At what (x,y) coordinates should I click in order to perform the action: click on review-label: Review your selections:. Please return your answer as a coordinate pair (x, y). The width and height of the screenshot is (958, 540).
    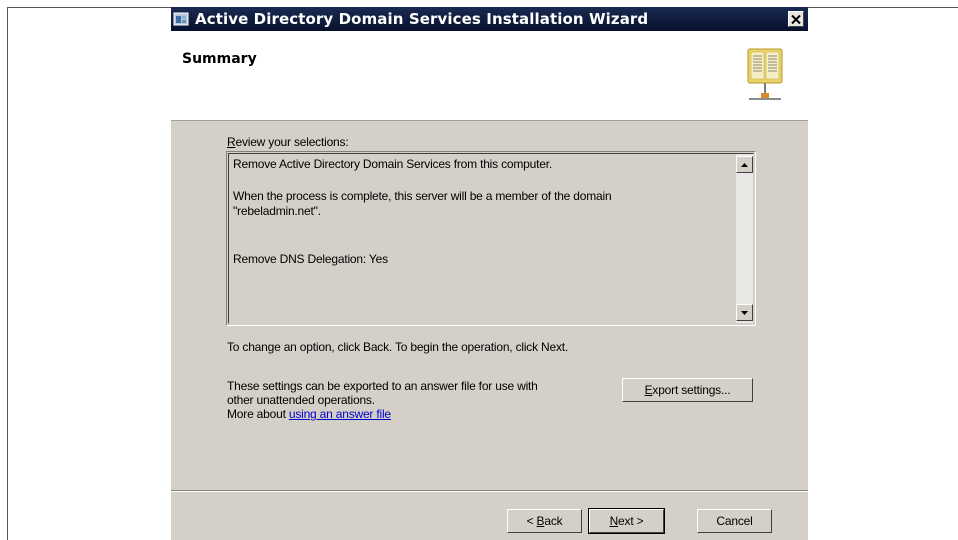
    Looking at the image, I should click on (288, 142).